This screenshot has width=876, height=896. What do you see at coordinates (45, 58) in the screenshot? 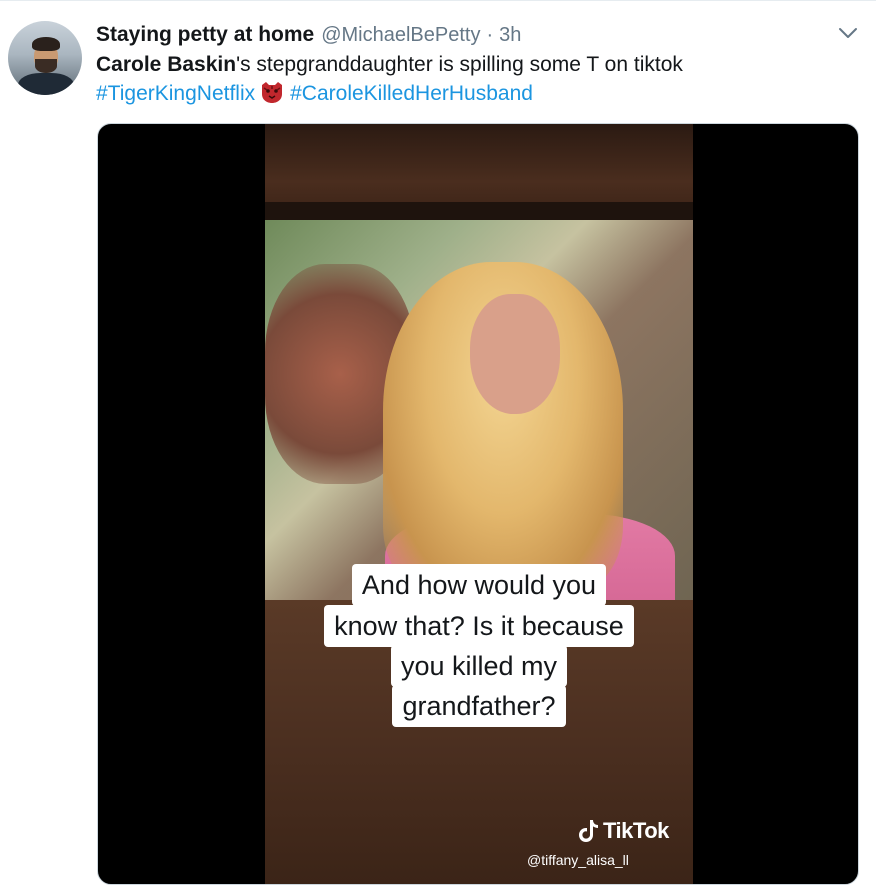
I see `user-avatar` at bounding box center [45, 58].